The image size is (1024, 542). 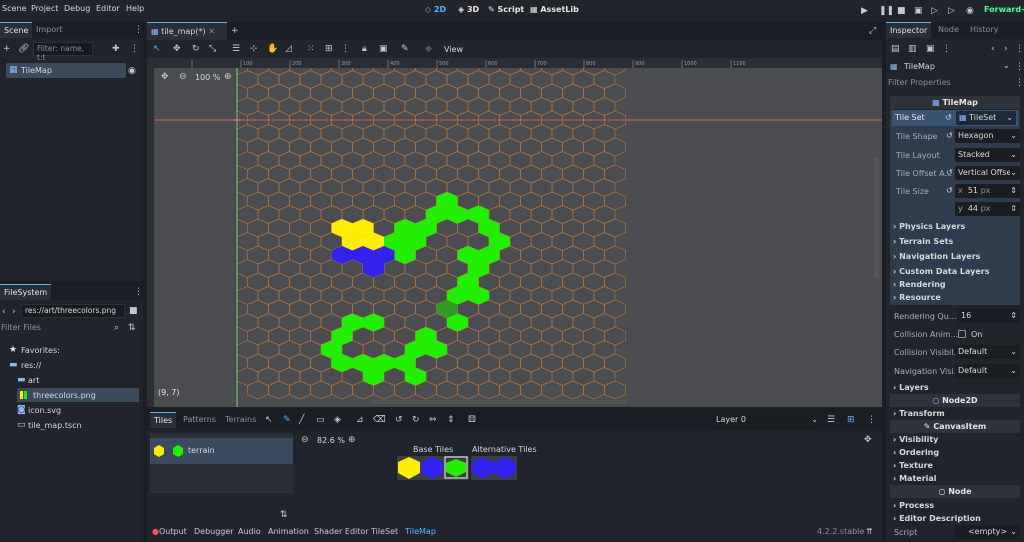 I want to click on remote-debug-icon: ▣, so click(x=918, y=11).